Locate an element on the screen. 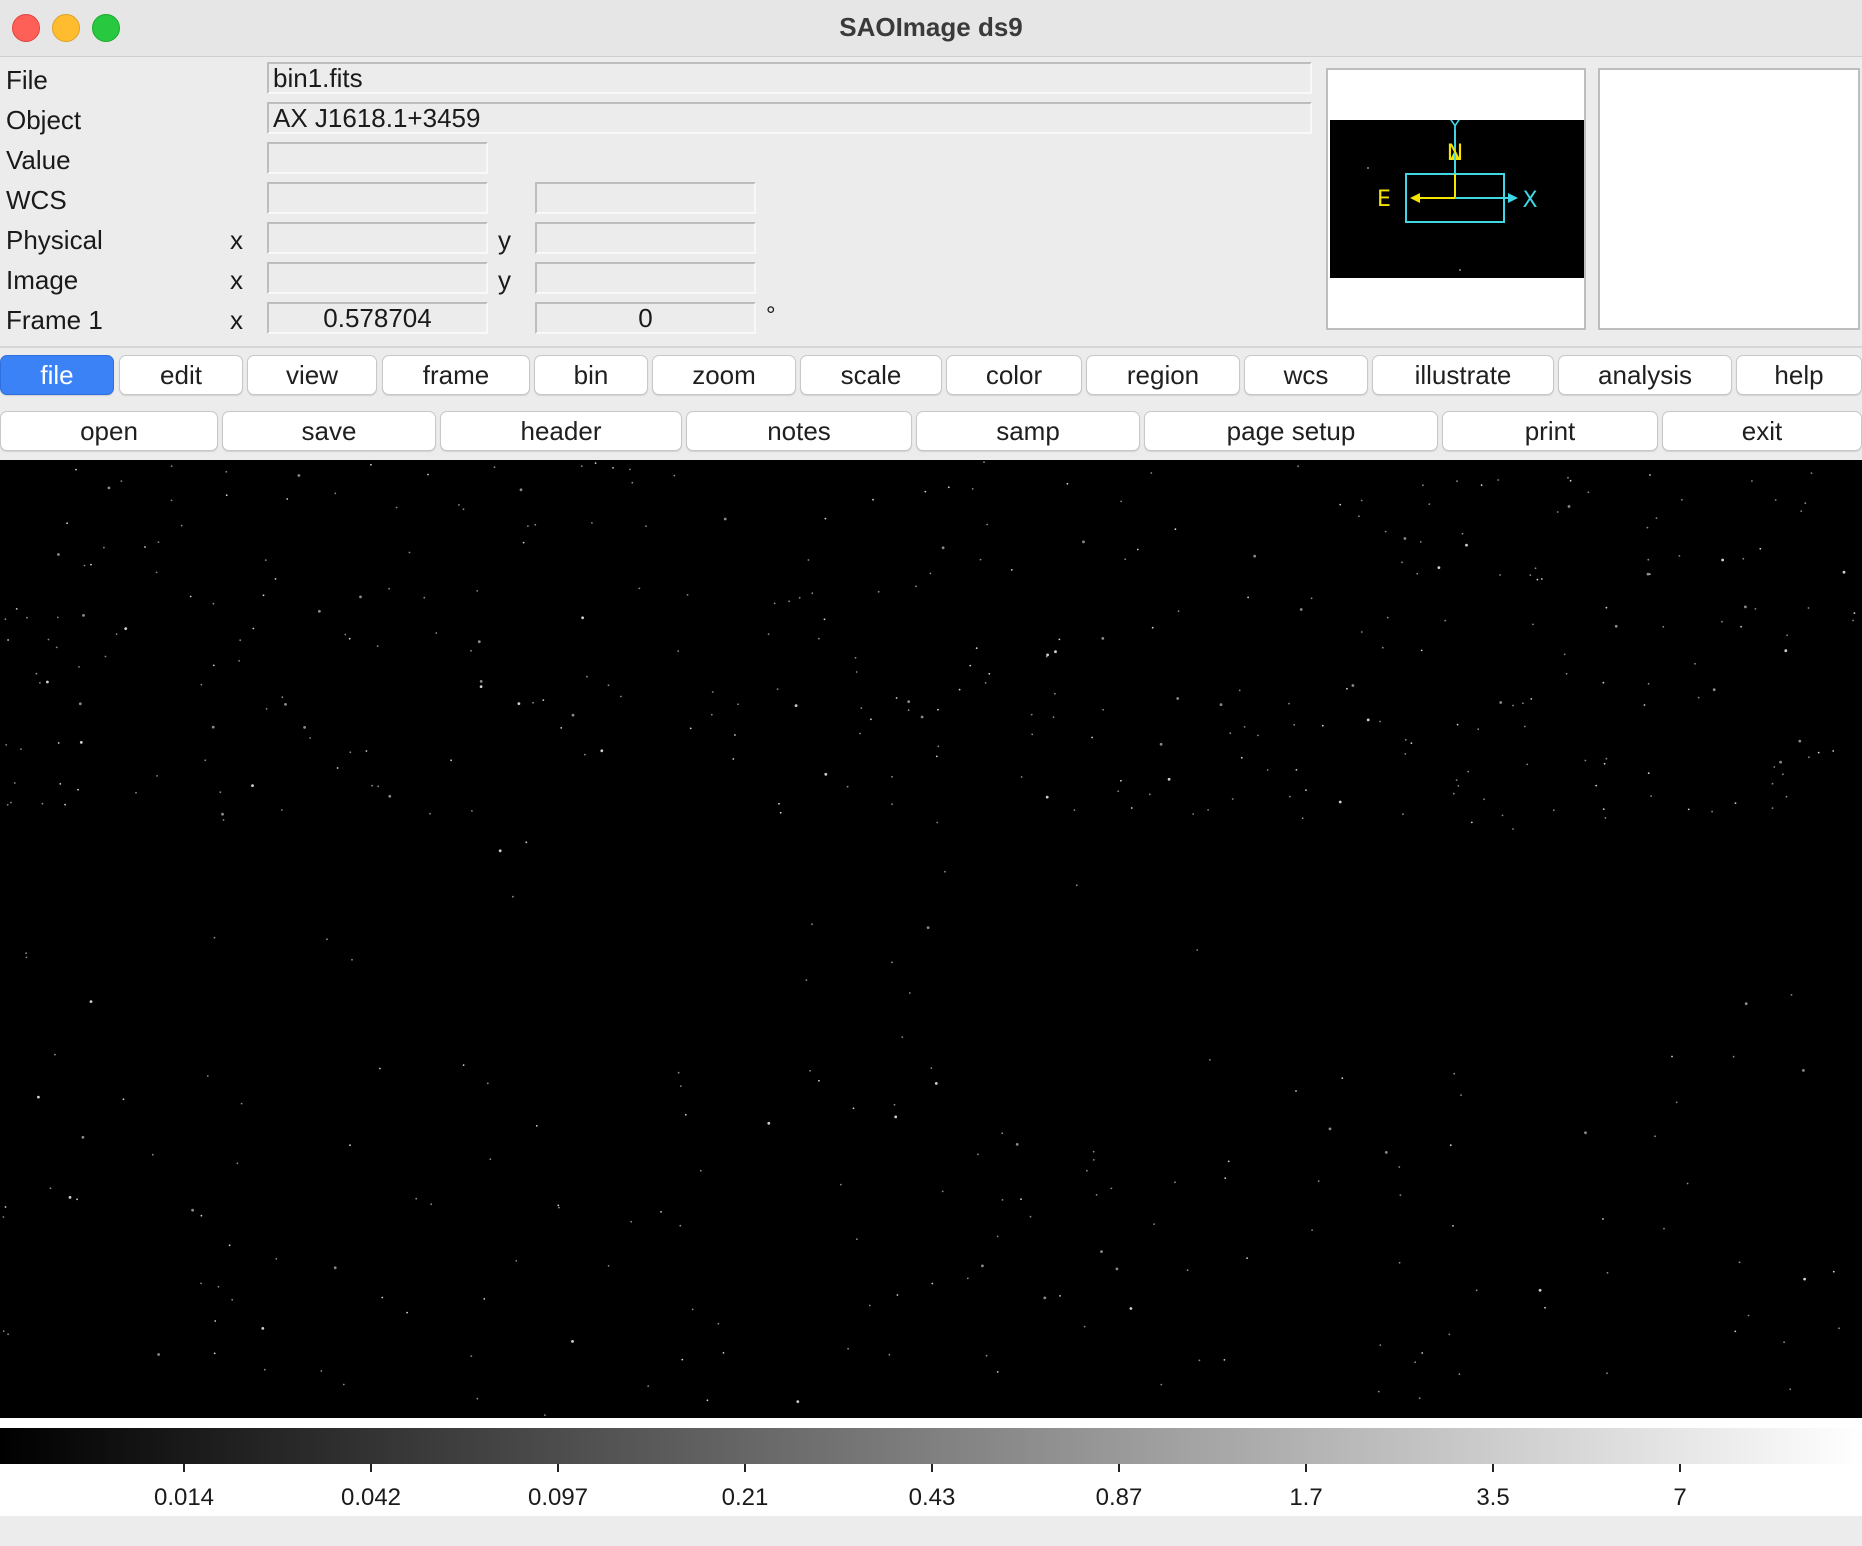  print-button: print is located at coordinates (1550, 431).